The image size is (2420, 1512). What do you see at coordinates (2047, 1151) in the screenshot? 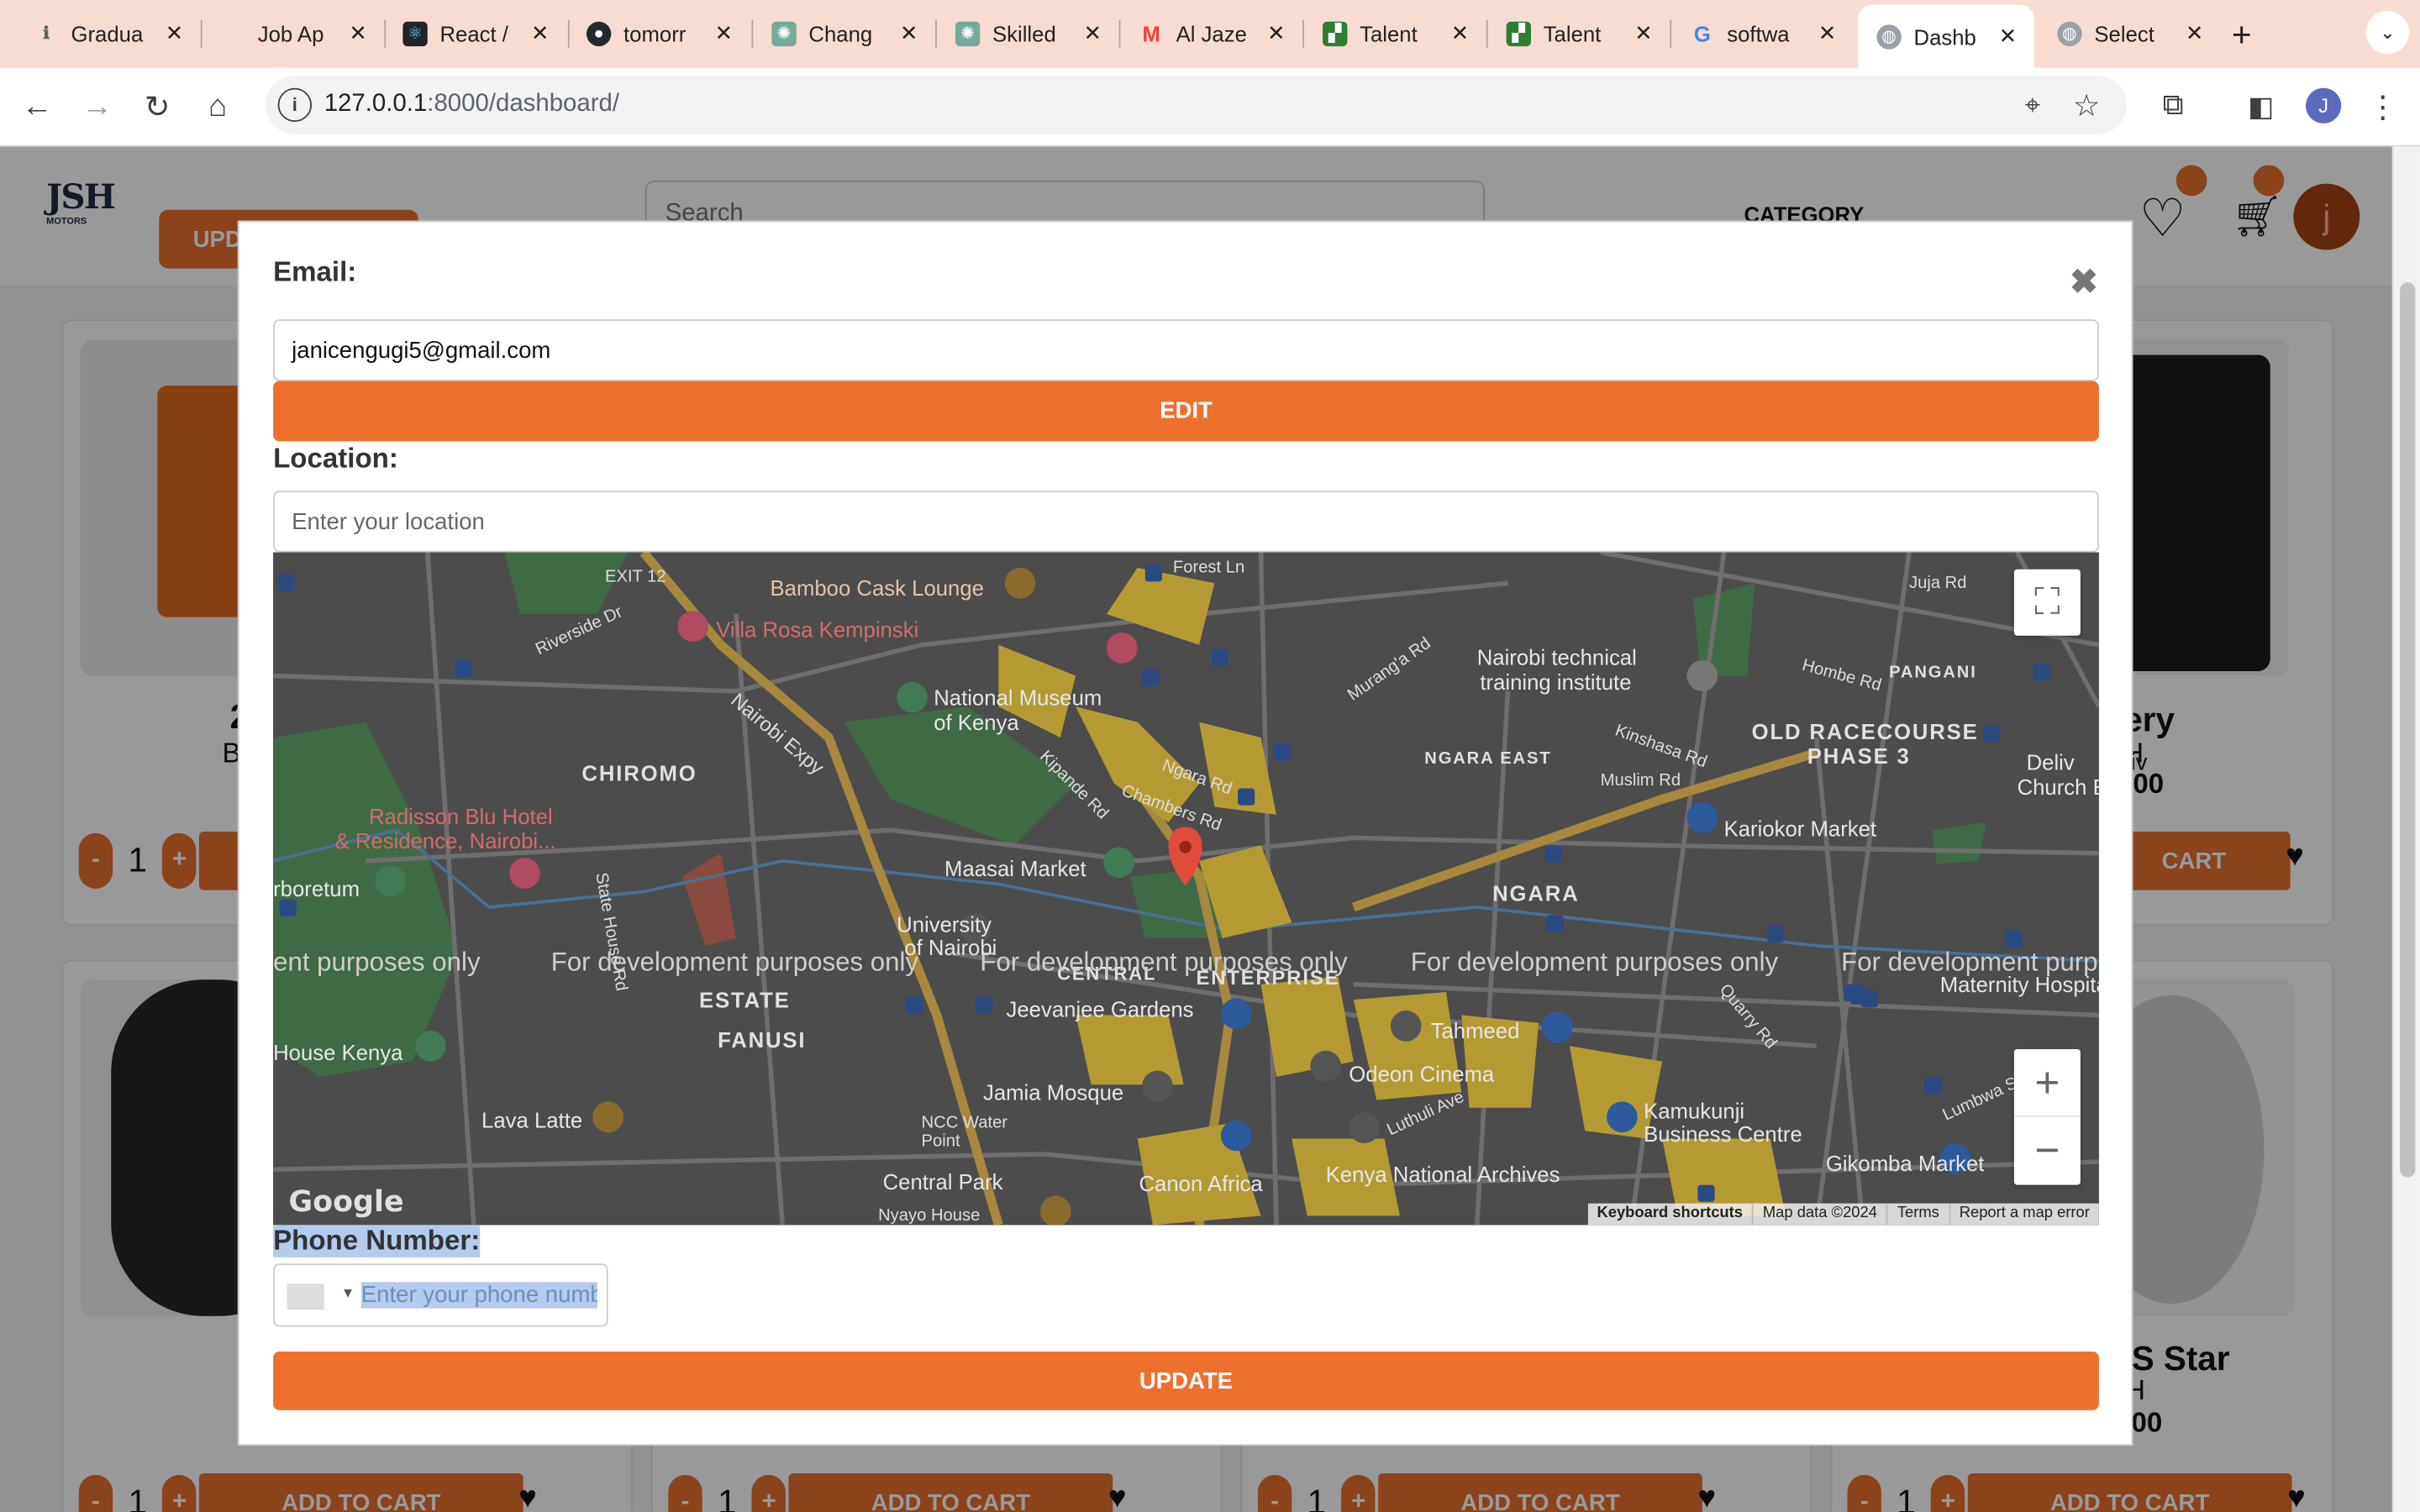
I see `zoom-out-icon: −` at bounding box center [2047, 1151].